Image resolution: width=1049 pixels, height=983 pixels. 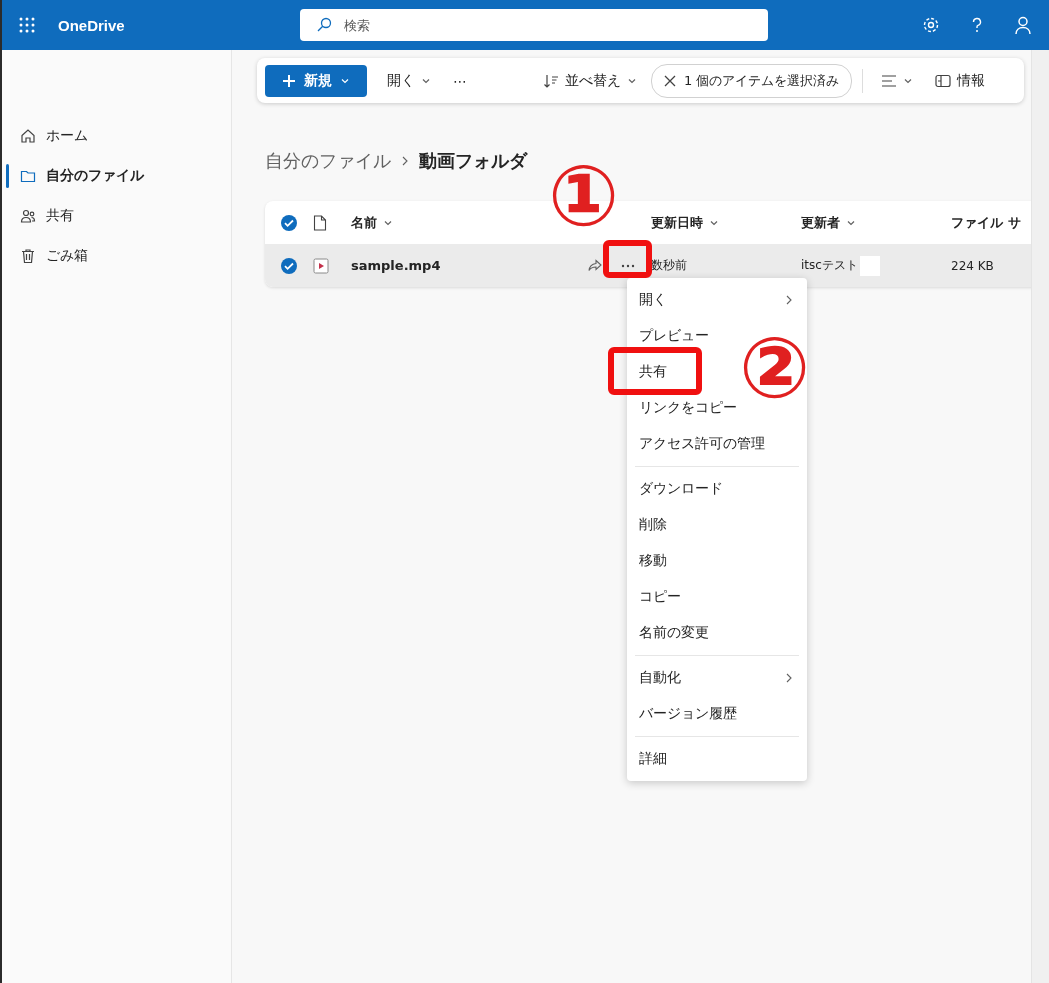 I want to click on folder-icon, so click(x=28, y=176).